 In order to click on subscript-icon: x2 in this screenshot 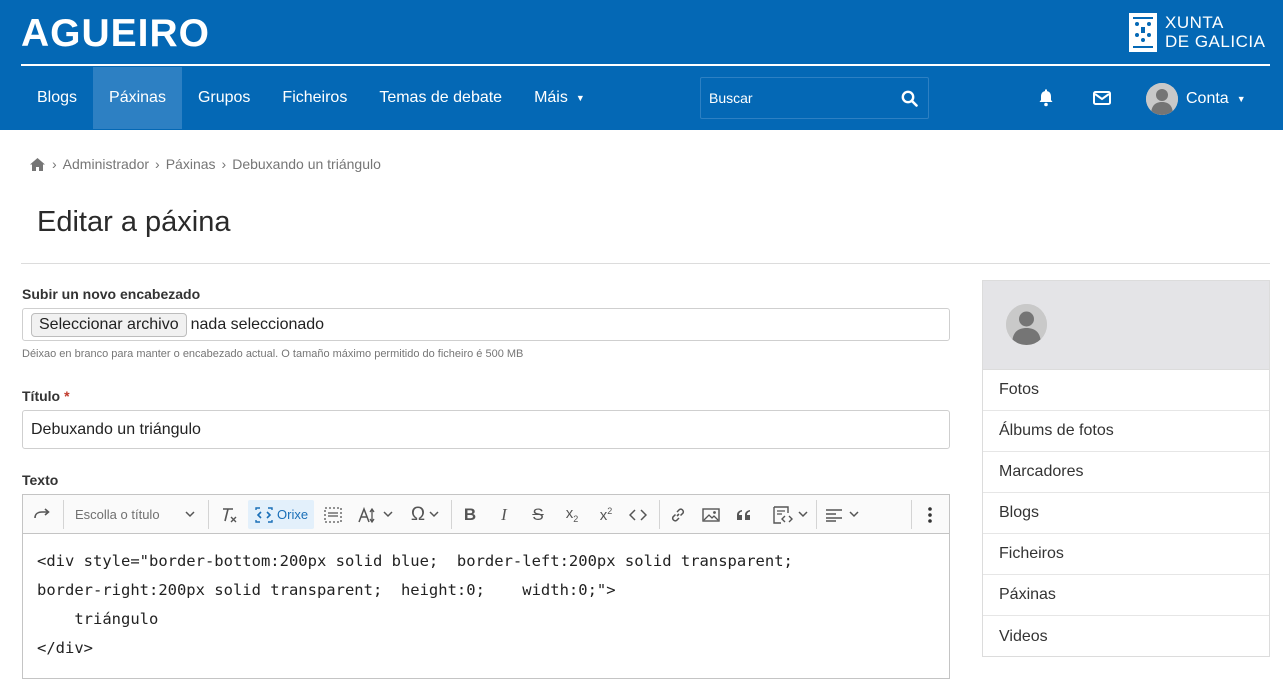, I will do `click(572, 514)`.